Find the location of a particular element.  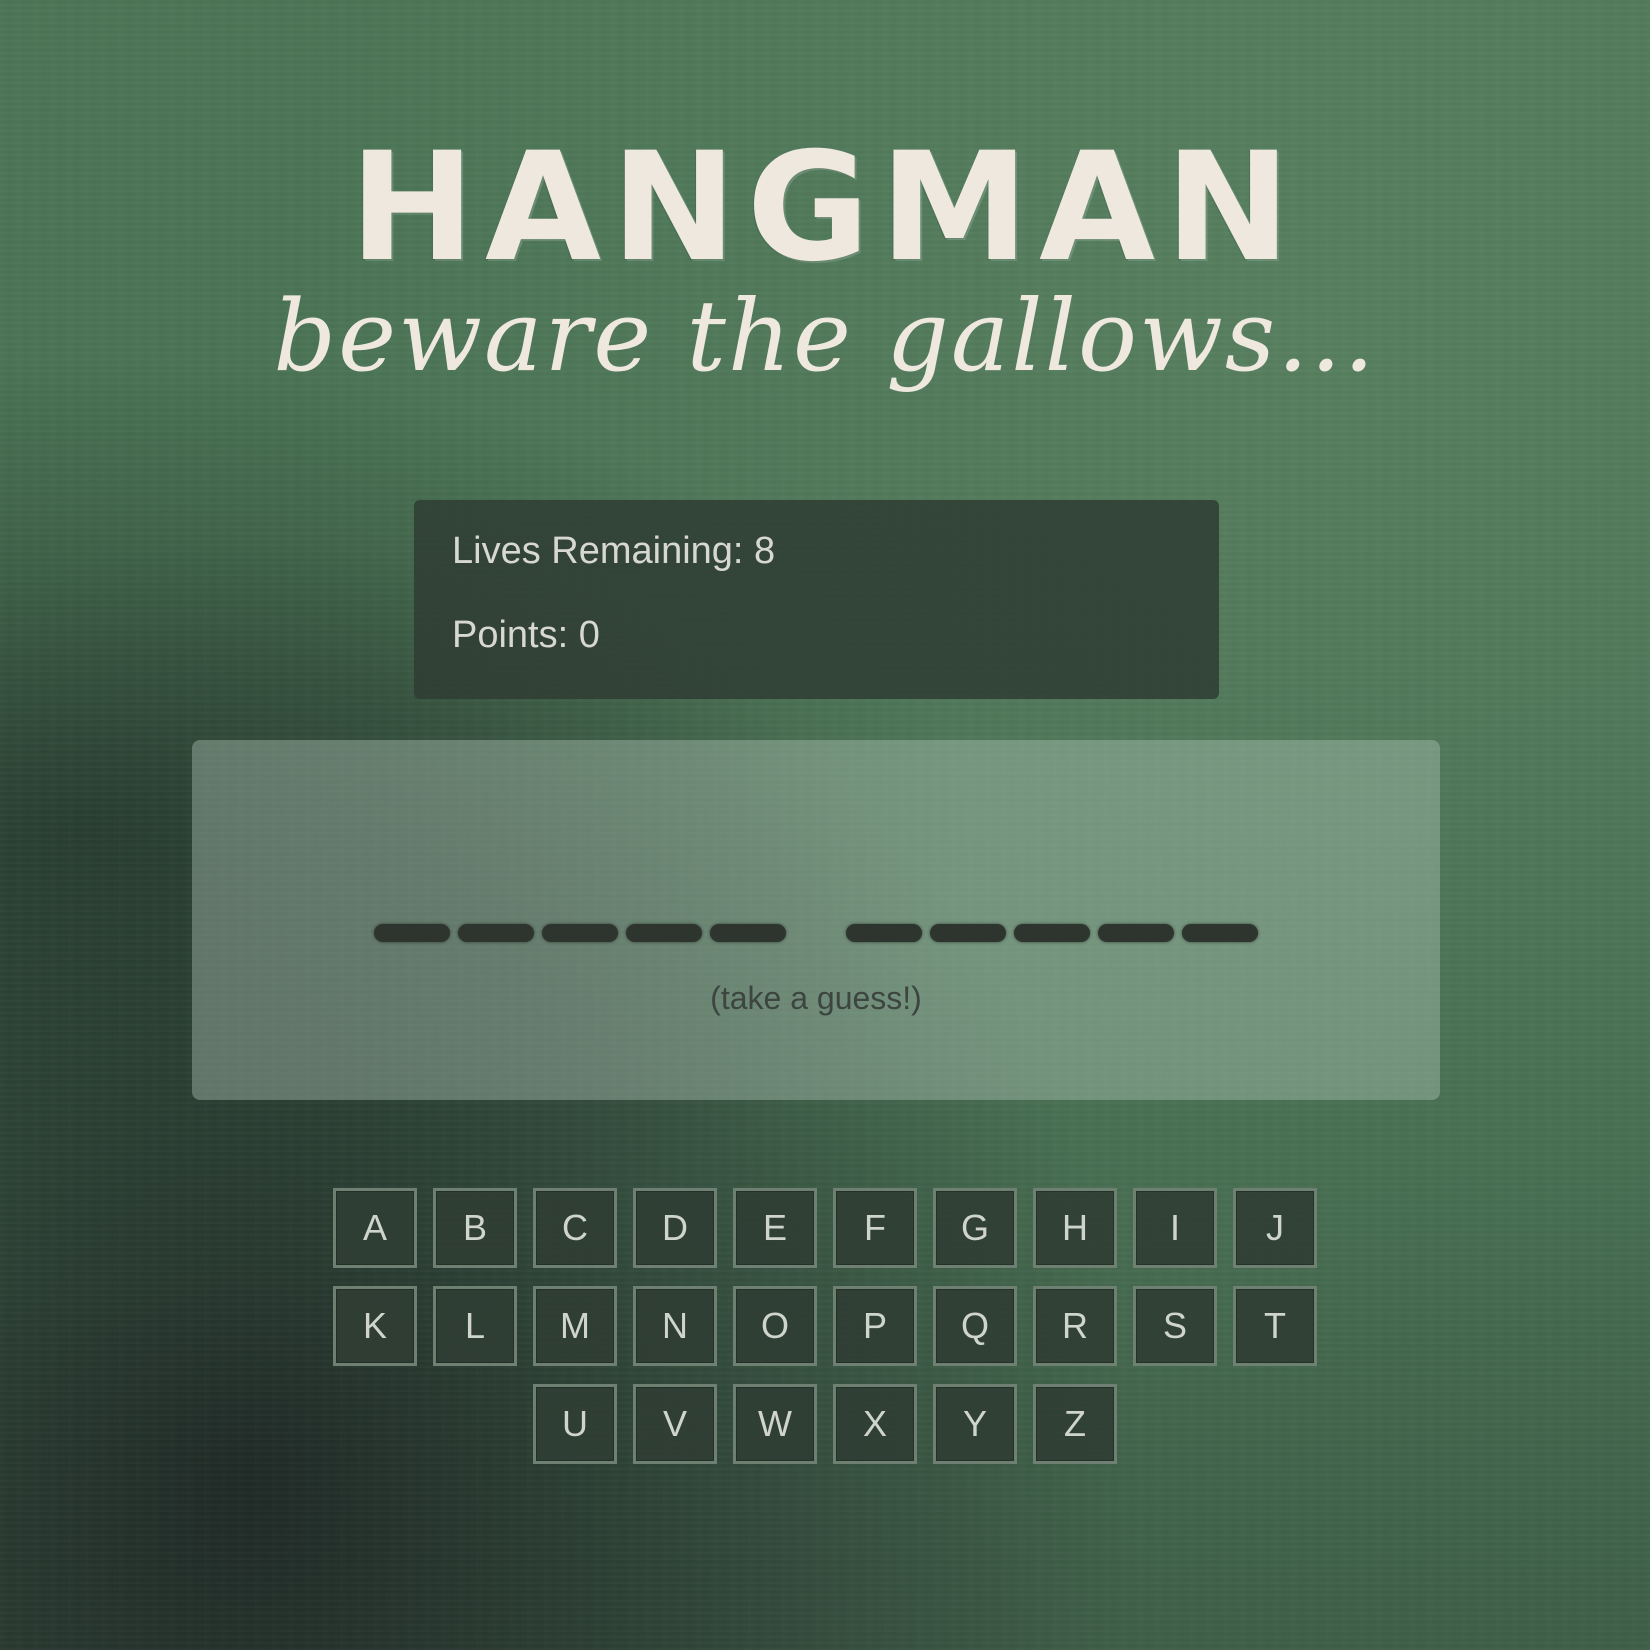

letter-key-c: C is located at coordinates (575, 1228).